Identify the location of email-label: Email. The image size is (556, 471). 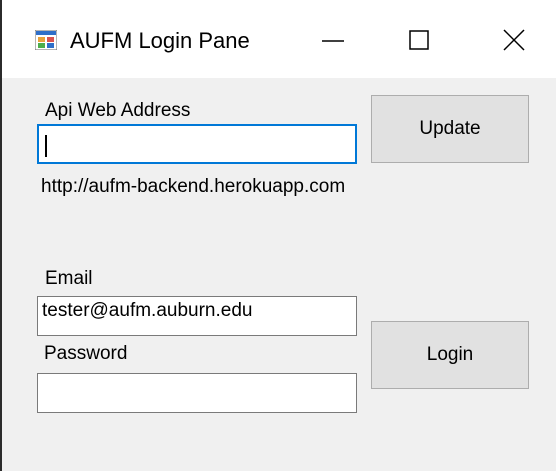
(69, 278).